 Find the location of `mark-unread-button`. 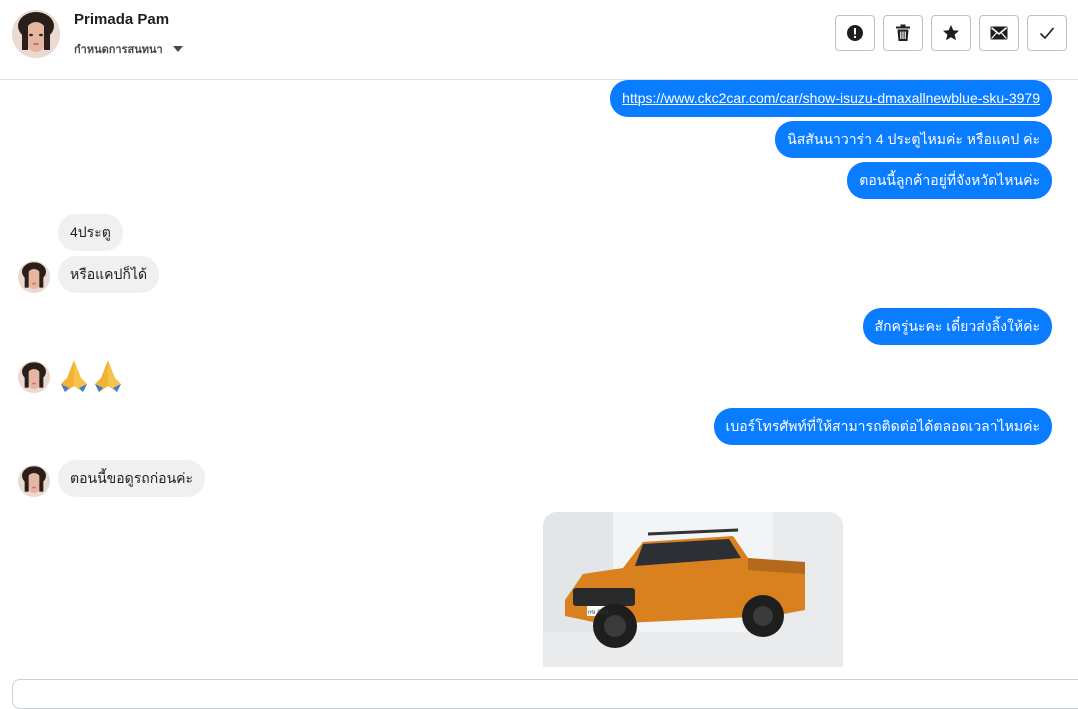

mark-unread-button is located at coordinates (999, 33).